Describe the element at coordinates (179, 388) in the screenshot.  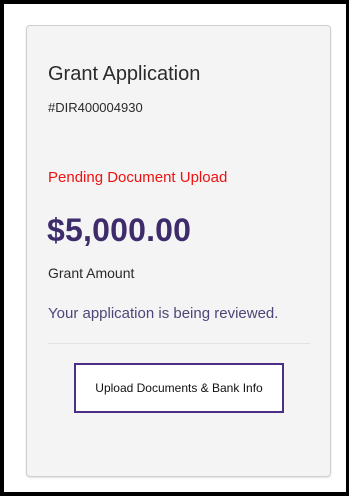
I see `upload-documents-button: Upload Documents & Bank Info` at that location.